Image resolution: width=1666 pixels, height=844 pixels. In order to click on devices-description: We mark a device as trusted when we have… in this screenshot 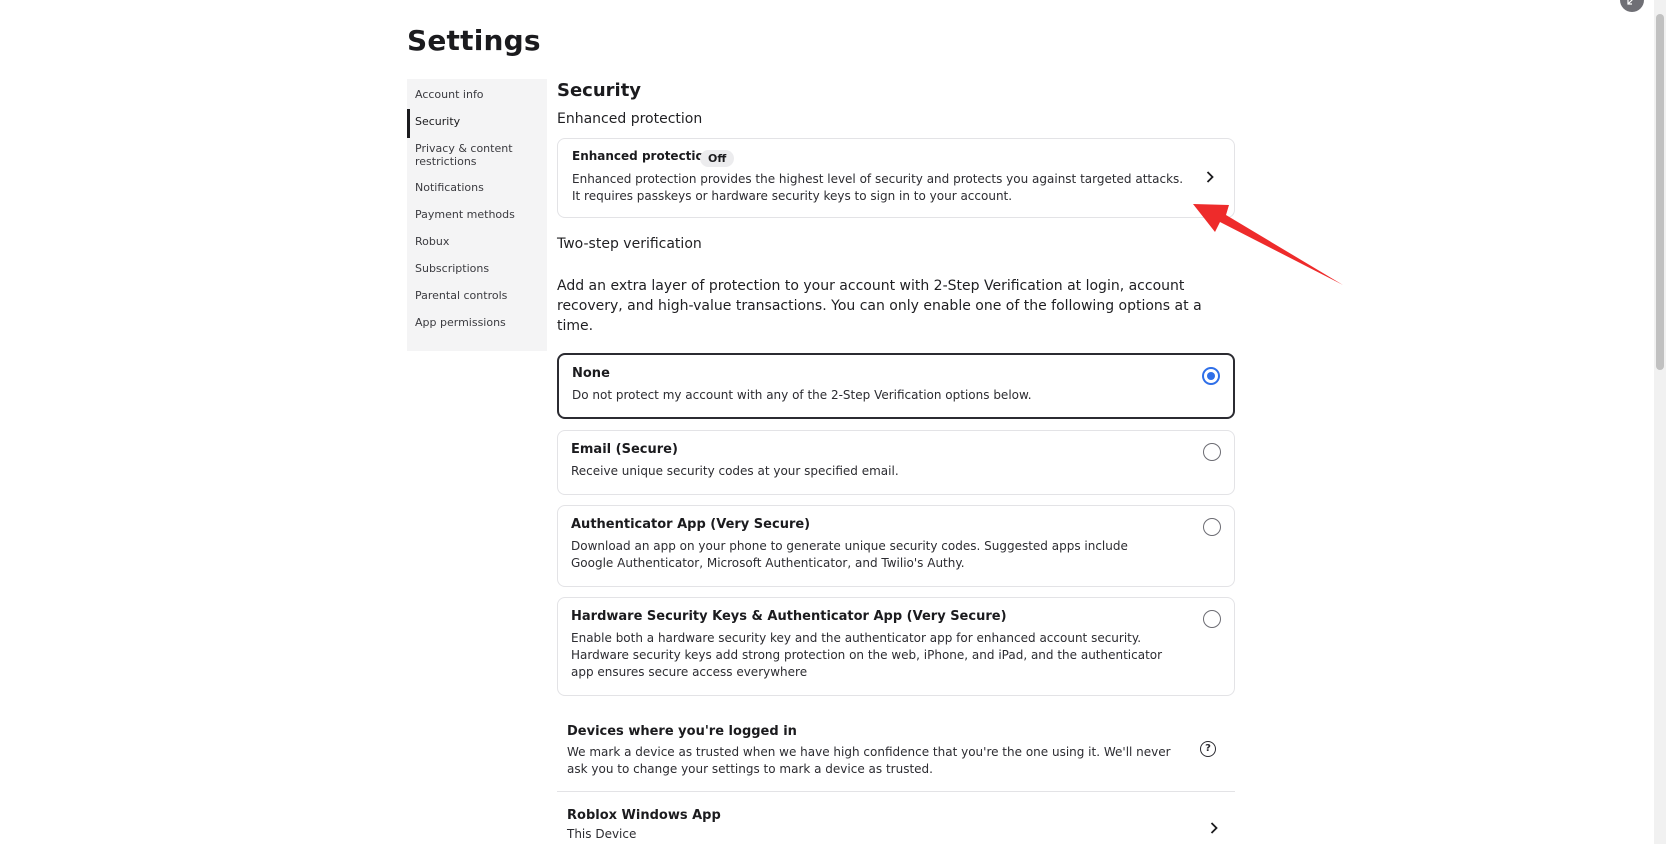, I will do `click(869, 760)`.